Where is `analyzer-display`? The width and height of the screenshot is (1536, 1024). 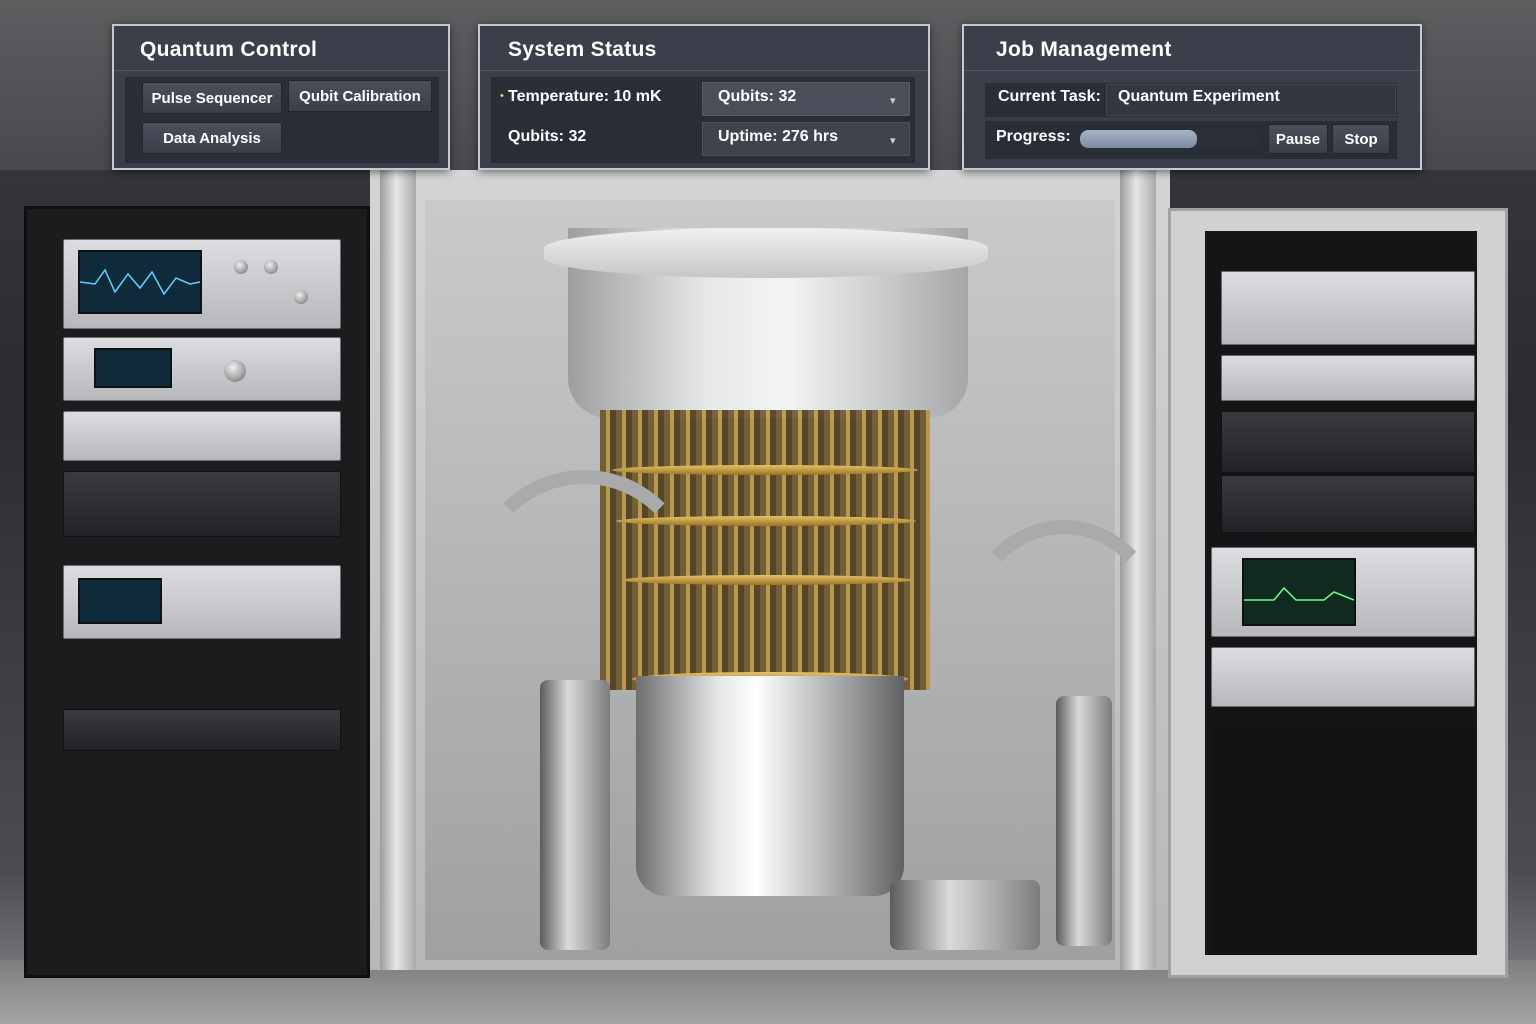 analyzer-display is located at coordinates (120, 601).